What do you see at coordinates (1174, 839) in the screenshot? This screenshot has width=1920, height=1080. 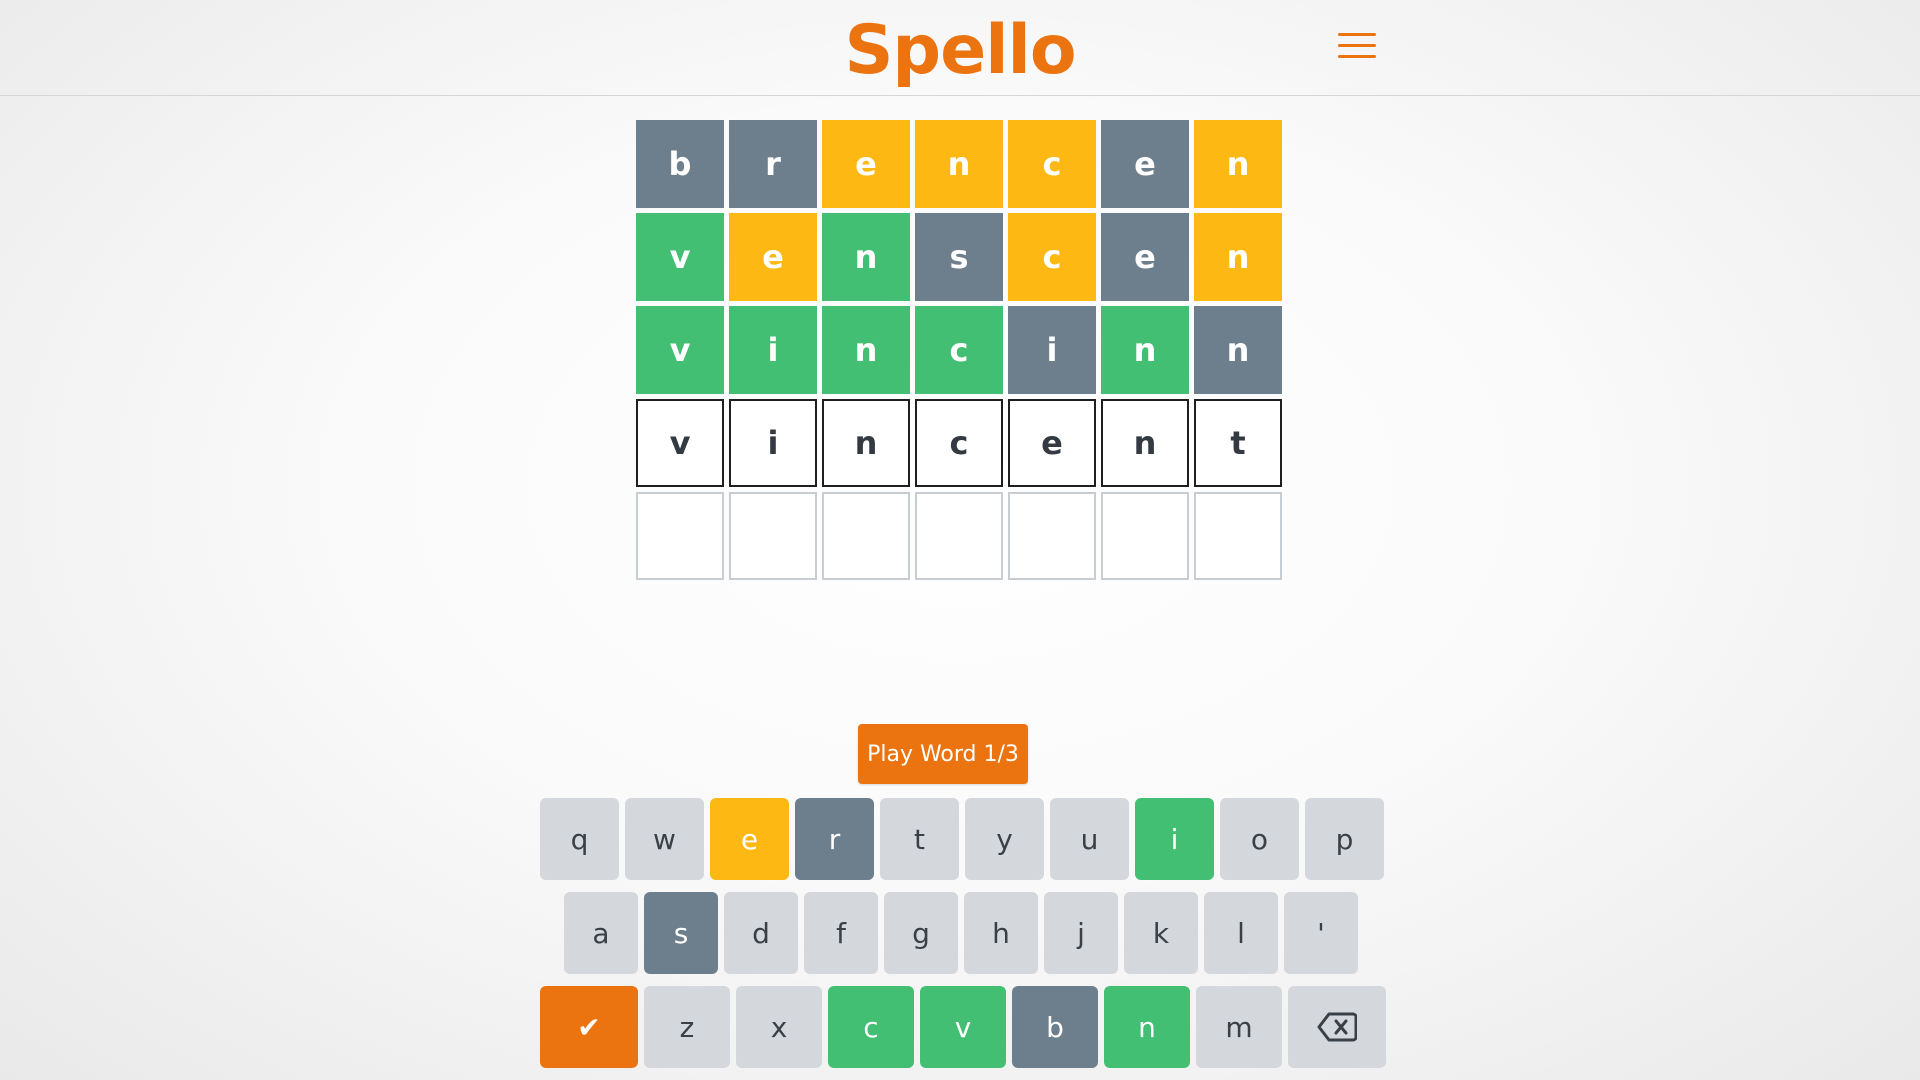 I see `key-i: i` at bounding box center [1174, 839].